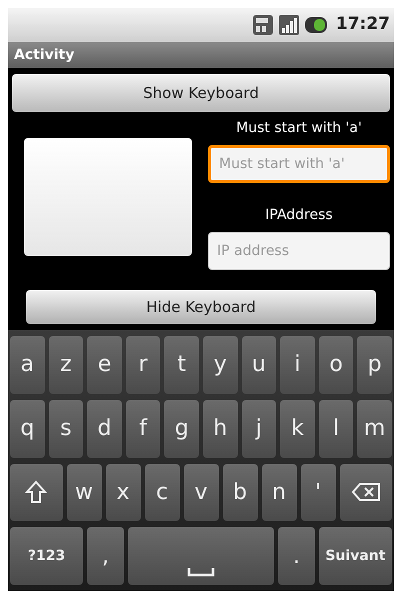 The width and height of the screenshot is (402, 599). What do you see at coordinates (181, 429) in the screenshot?
I see `key: g` at bounding box center [181, 429].